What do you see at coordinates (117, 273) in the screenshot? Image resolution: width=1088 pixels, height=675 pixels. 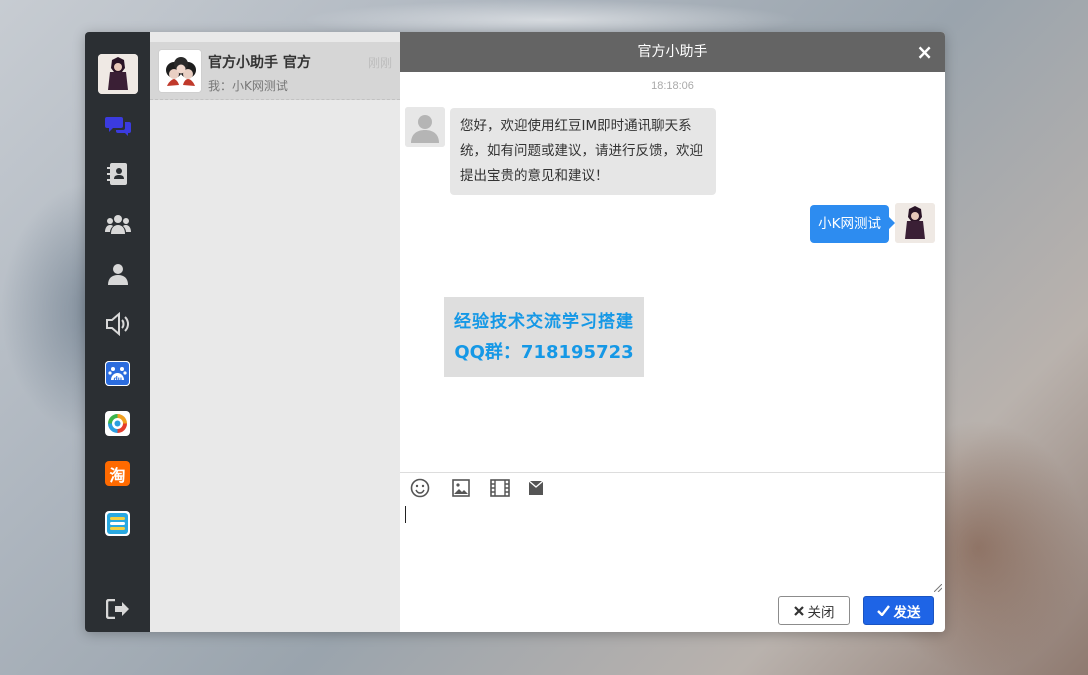 I see `user-icon` at bounding box center [117, 273].